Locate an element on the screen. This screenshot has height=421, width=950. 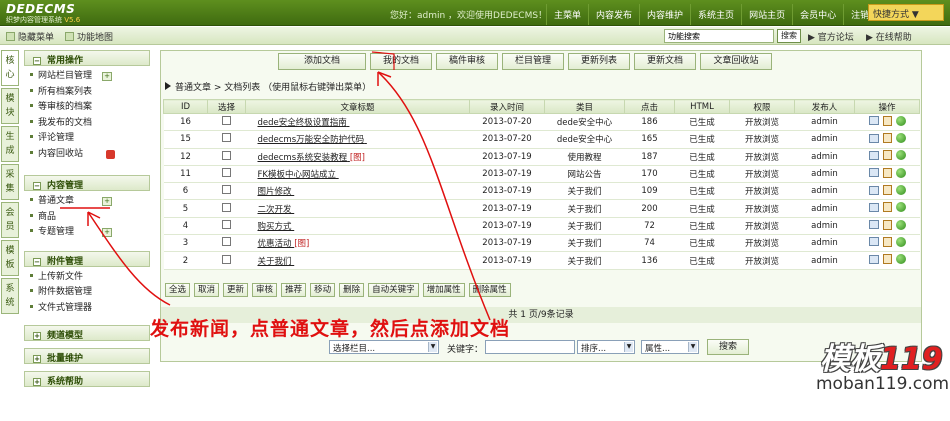
select-all-button: 全选 is located at coordinates (178, 290).